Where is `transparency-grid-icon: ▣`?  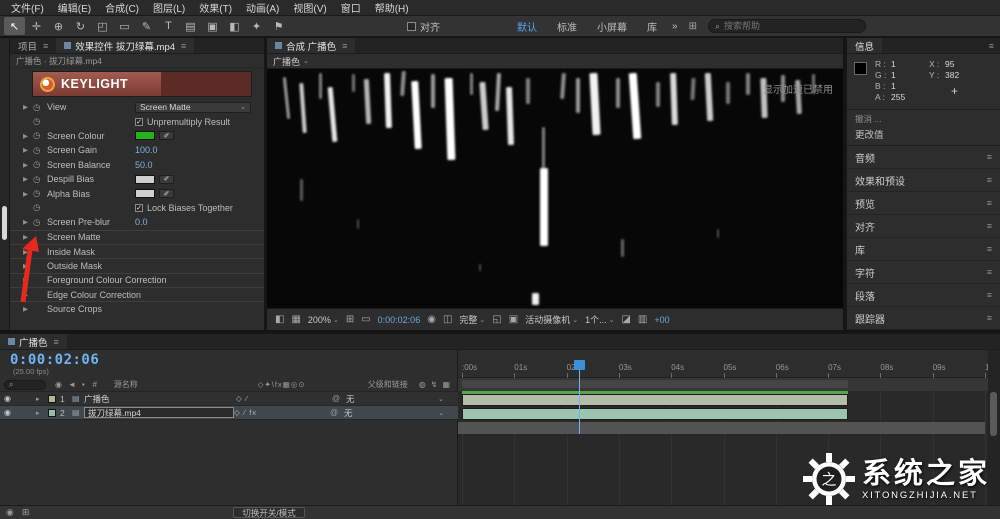
transparency-grid-icon: ▣ is located at coordinates (513, 319).